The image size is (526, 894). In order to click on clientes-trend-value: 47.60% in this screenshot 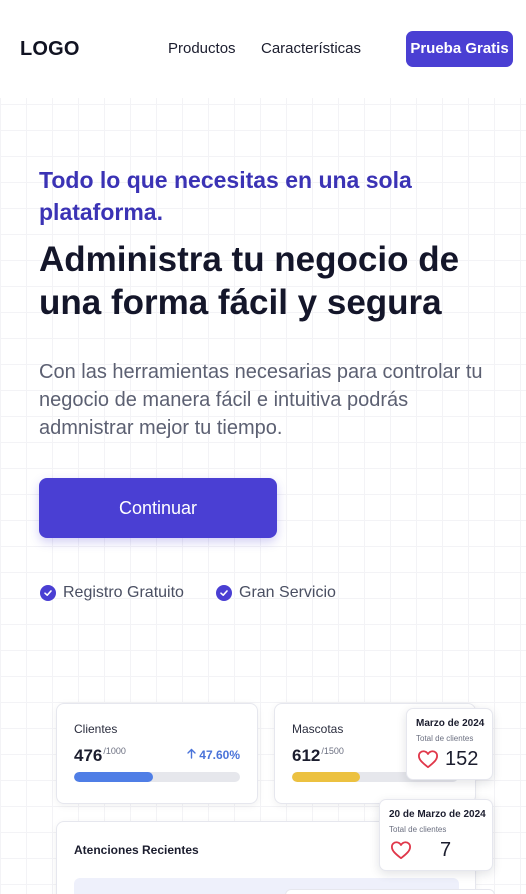, I will do `click(219, 755)`.